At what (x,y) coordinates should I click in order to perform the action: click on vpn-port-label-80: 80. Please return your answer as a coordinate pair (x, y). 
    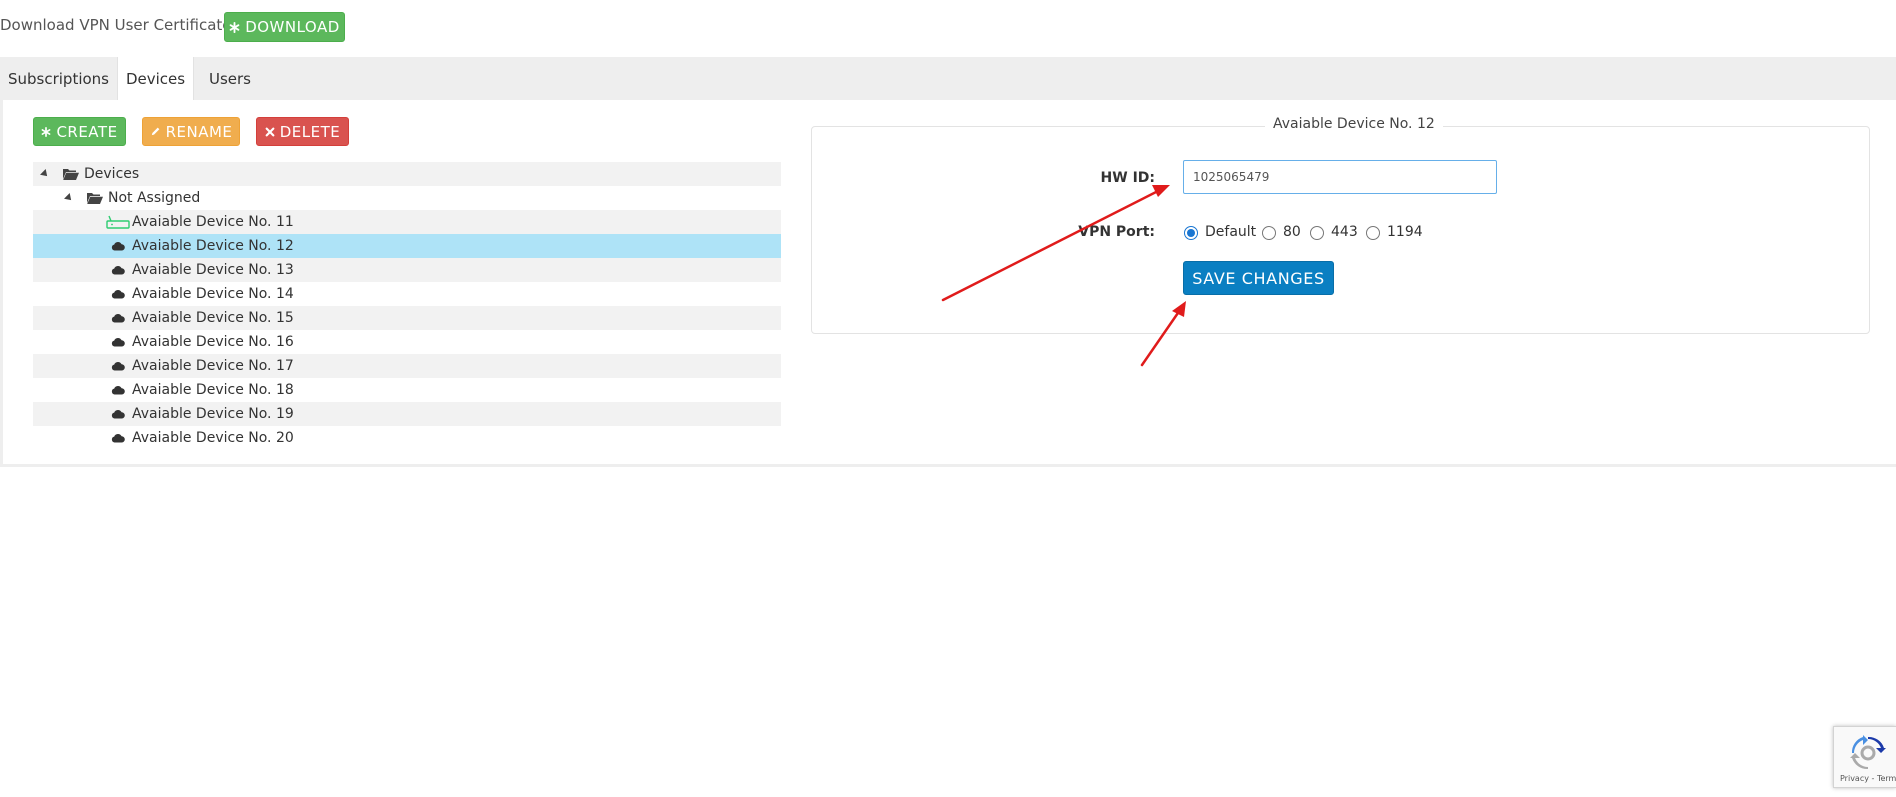
    Looking at the image, I should click on (1292, 232).